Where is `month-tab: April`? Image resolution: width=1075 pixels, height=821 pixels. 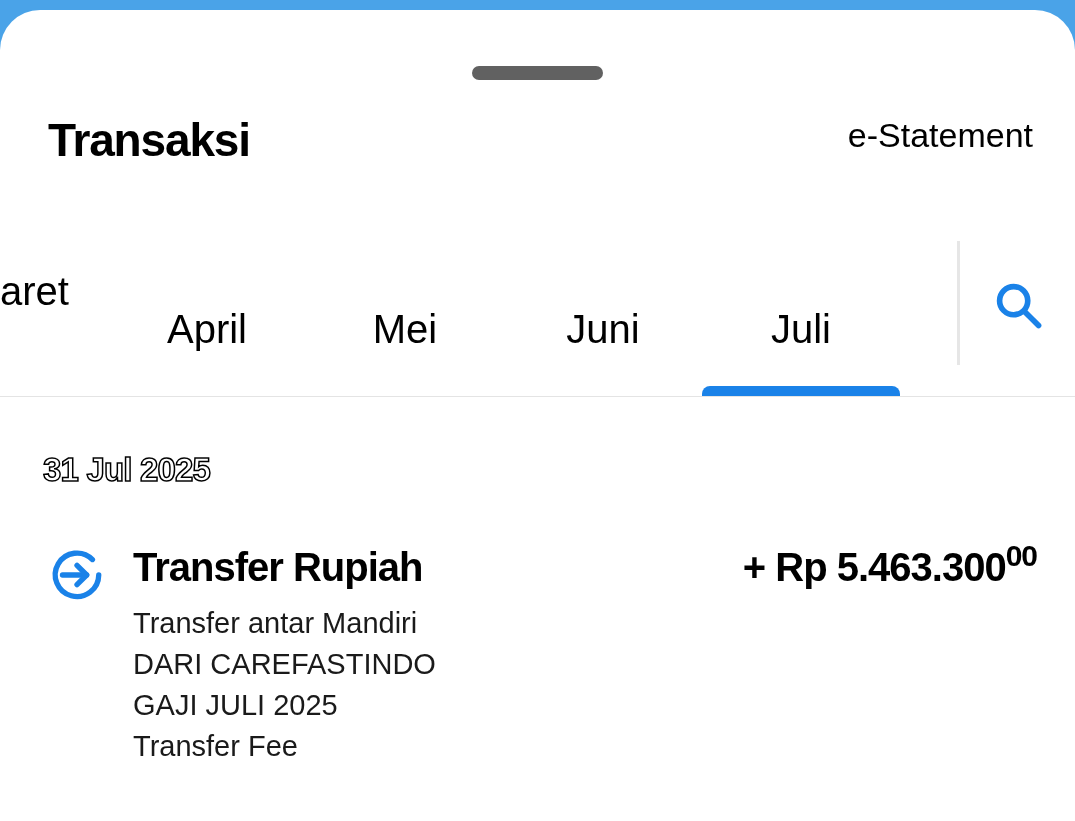
month-tab: April is located at coordinates (207, 319).